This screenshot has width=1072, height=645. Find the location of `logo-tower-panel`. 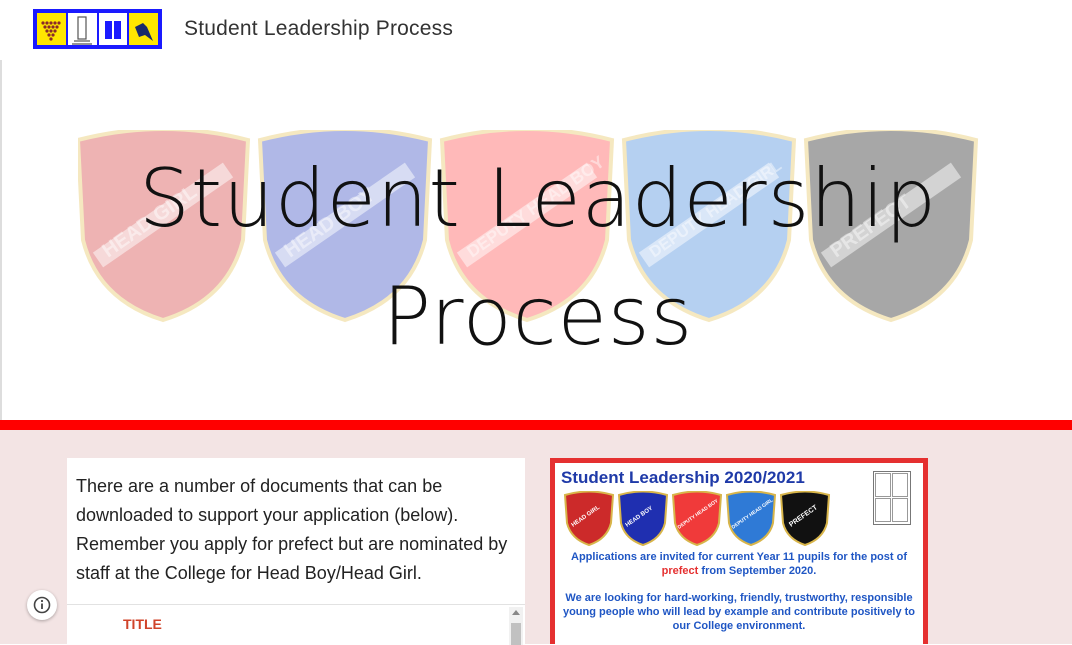

logo-tower-panel is located at coordinates (82, 29).